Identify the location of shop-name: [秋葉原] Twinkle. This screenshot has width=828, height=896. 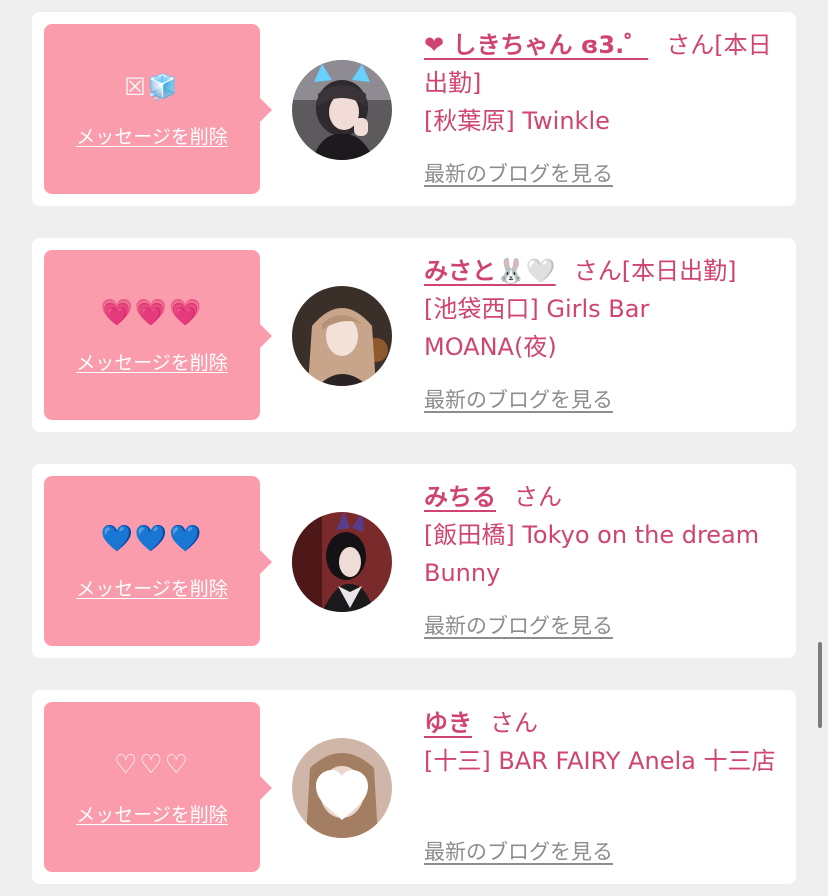
(517, 121).